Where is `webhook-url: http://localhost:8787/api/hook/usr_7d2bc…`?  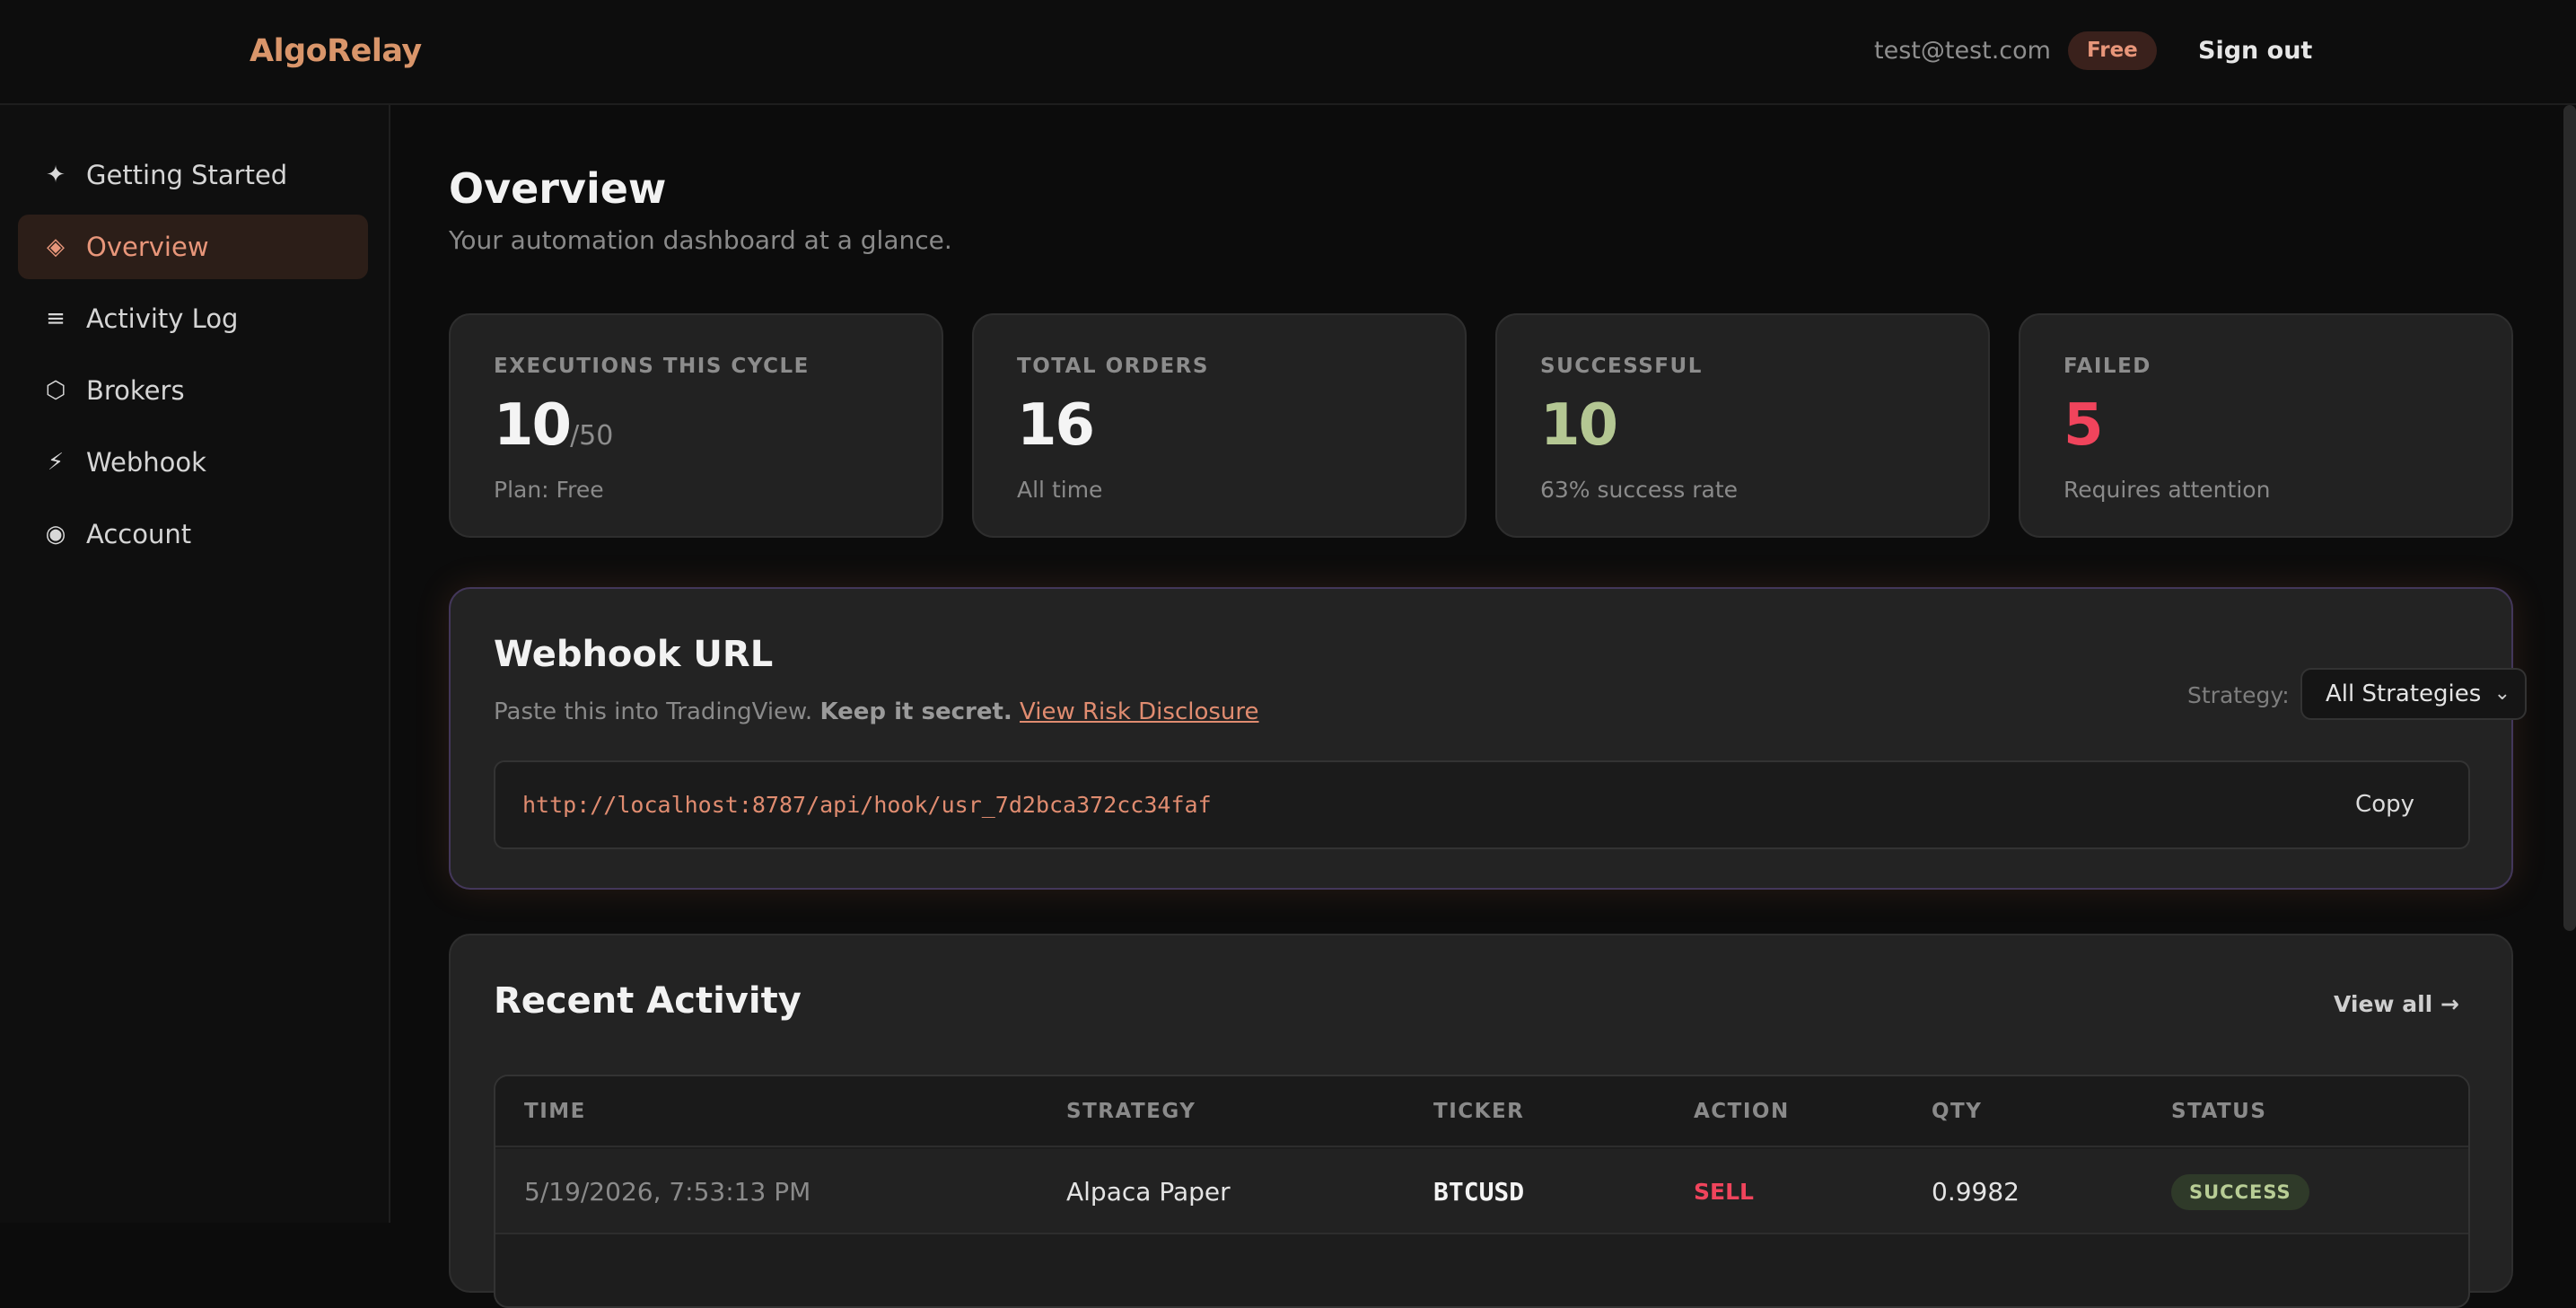 webhook-url: http://localhost:8787/api/hook/usr_7d2bc… is located at coordinates (867, 804).